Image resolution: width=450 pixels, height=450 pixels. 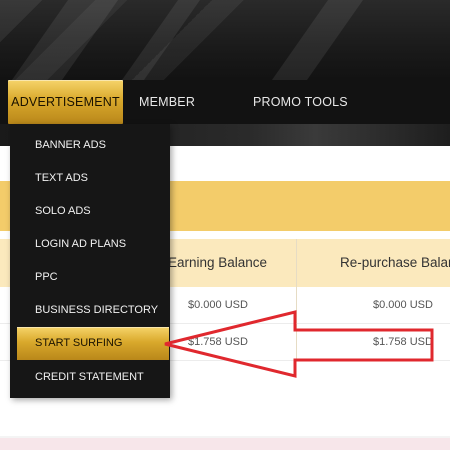 What do you see at coordinates (403, 305) in the screenshot?
I see `repurchase-balance-cell: $0.000 USD` at bounding box center [403, 305].